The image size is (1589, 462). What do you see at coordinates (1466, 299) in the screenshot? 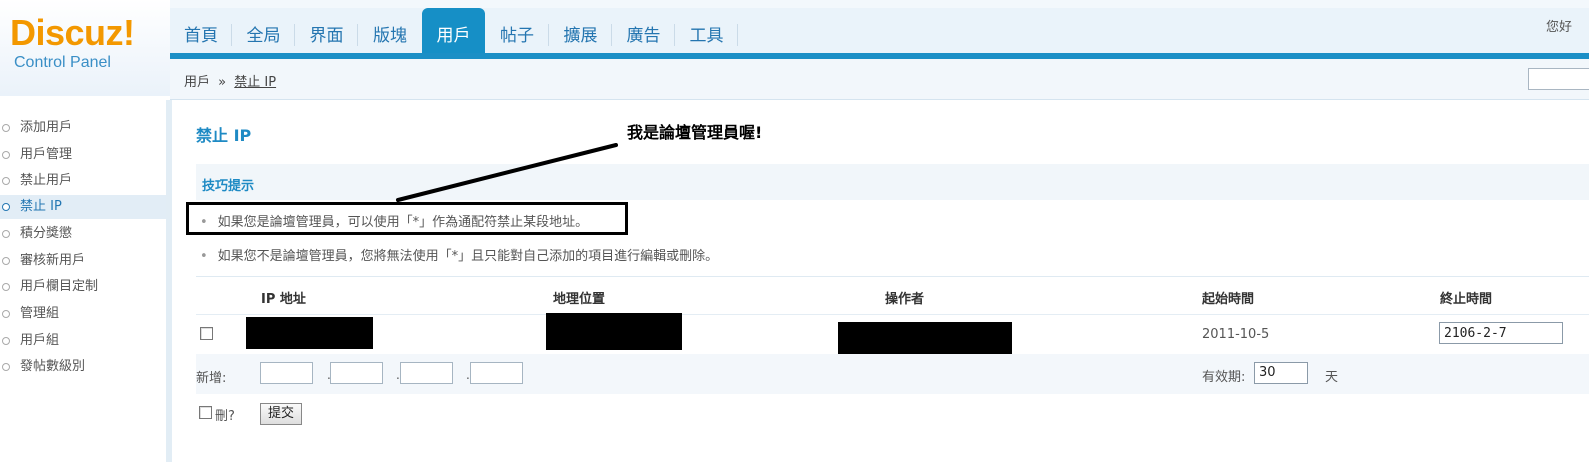
I see `column-header-end: 終止時間` at bounding box center [1466, 299].